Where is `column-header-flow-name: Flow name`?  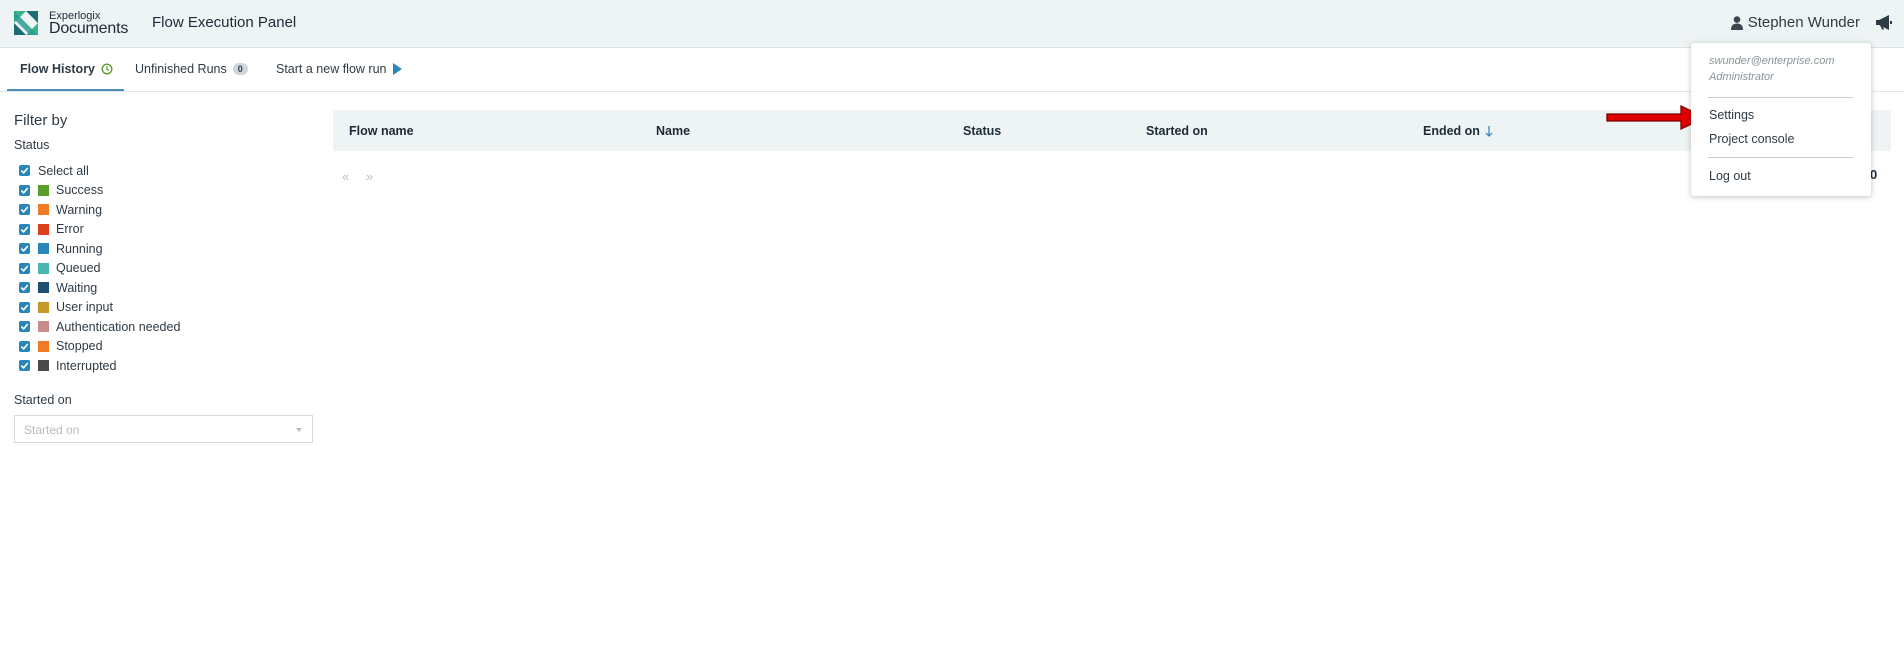
column-header-flow-name: Flow name is located at coordinates (381, 131).